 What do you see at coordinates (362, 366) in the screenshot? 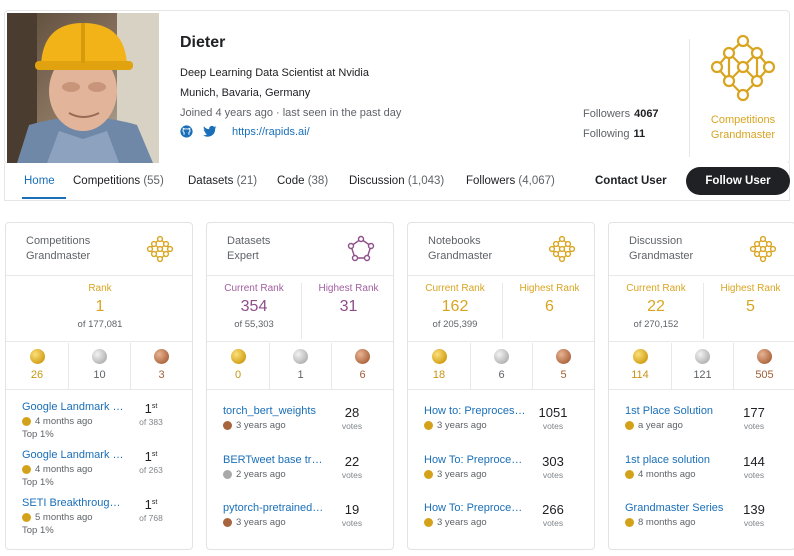
I see `bronze-medals: 6` at bounding box center [362, 366].